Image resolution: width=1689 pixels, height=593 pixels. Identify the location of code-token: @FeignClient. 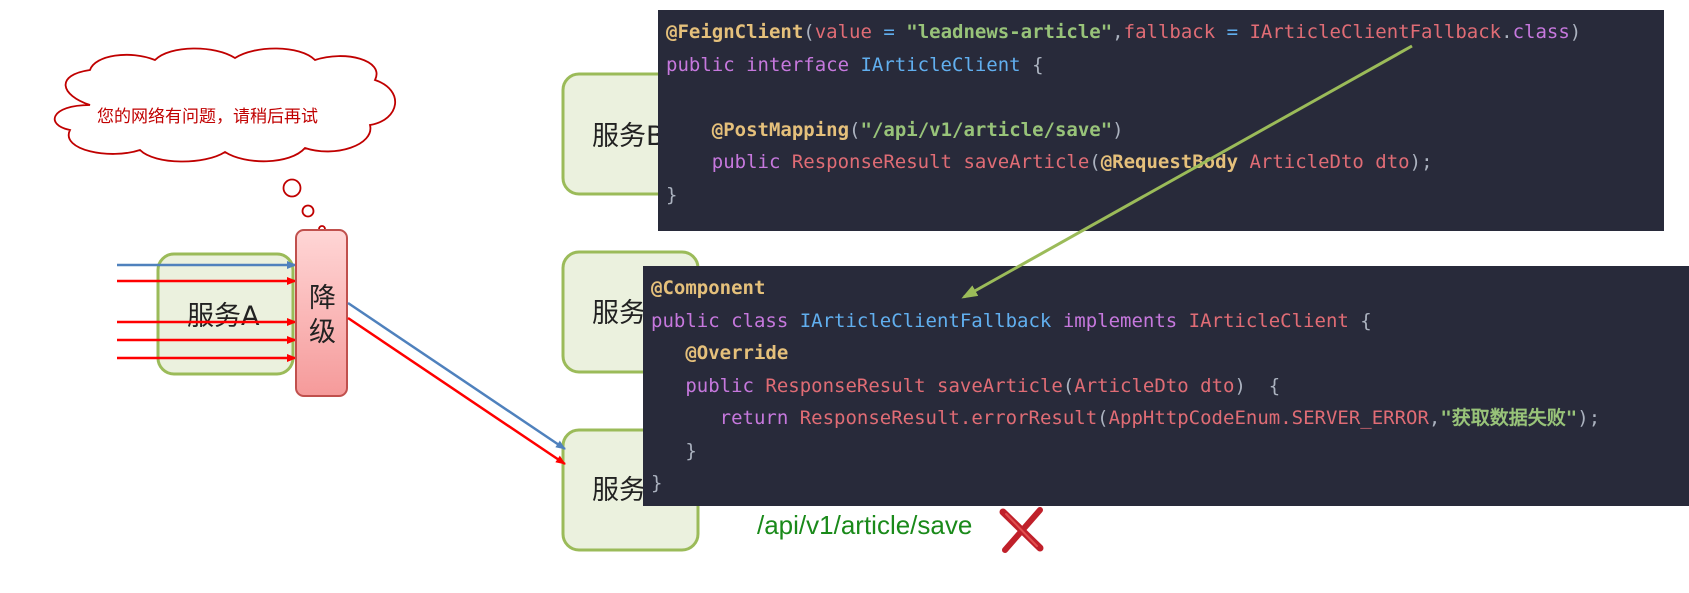
(735, 32).